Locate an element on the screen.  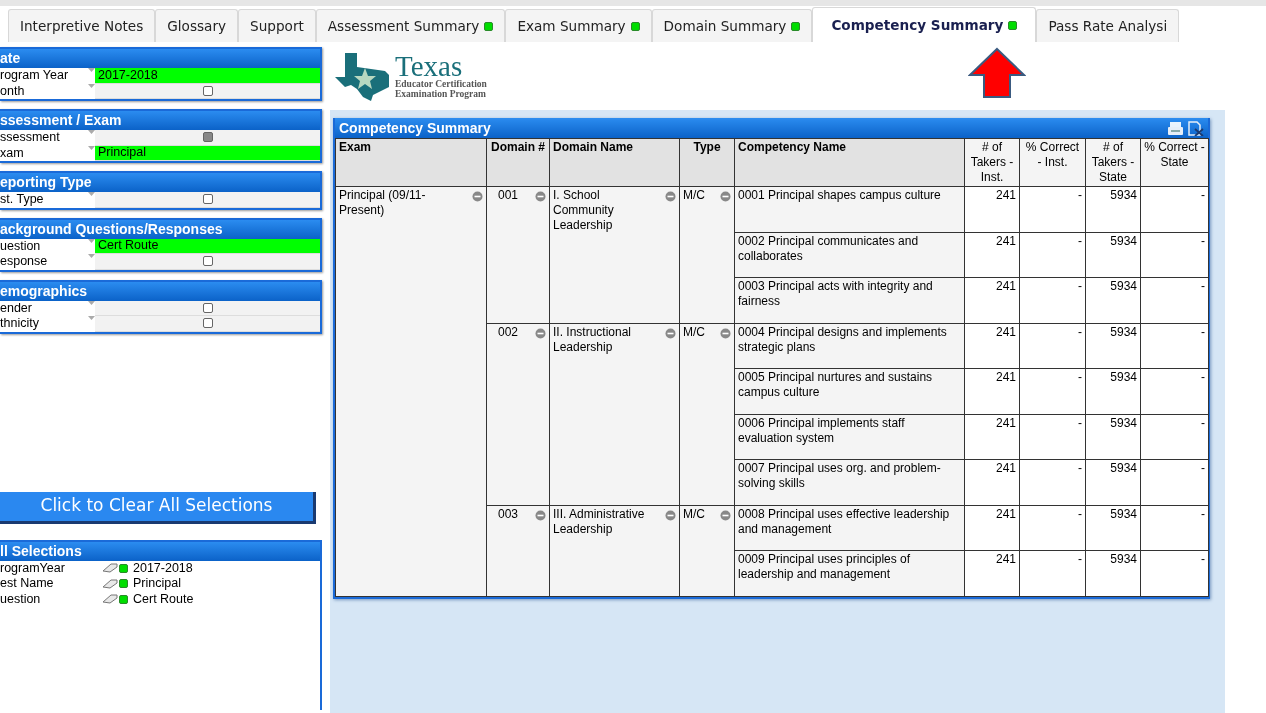
table-cell-text: II. Instructional Leadership is located at coordinates (593, 339).